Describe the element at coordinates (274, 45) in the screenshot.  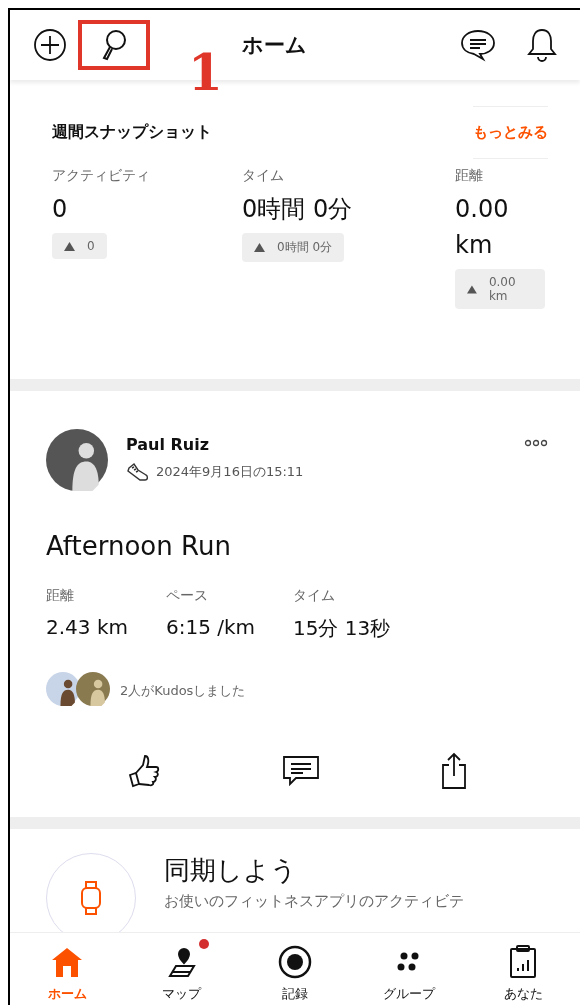
I see `screen-title: ホーム` at that location.